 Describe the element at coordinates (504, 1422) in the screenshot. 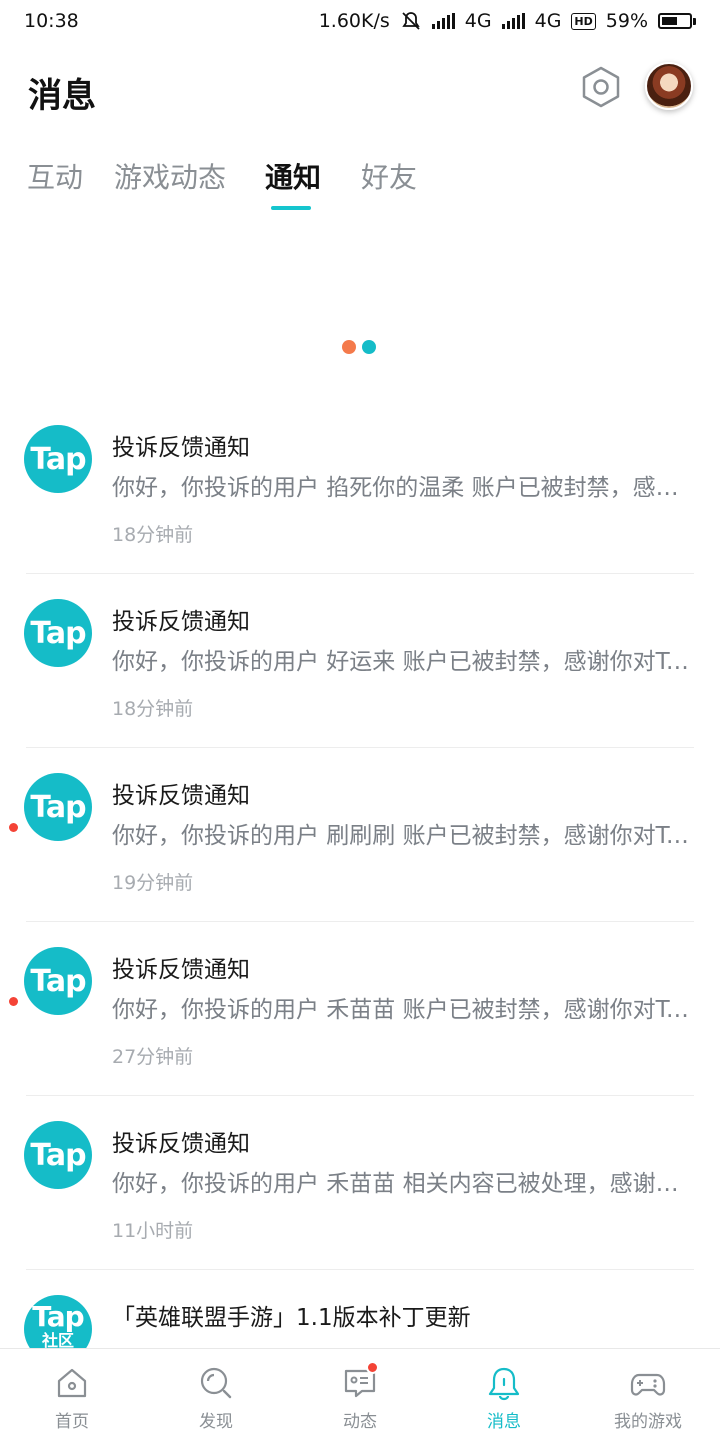

I see `nav-label: 消息` at that location.